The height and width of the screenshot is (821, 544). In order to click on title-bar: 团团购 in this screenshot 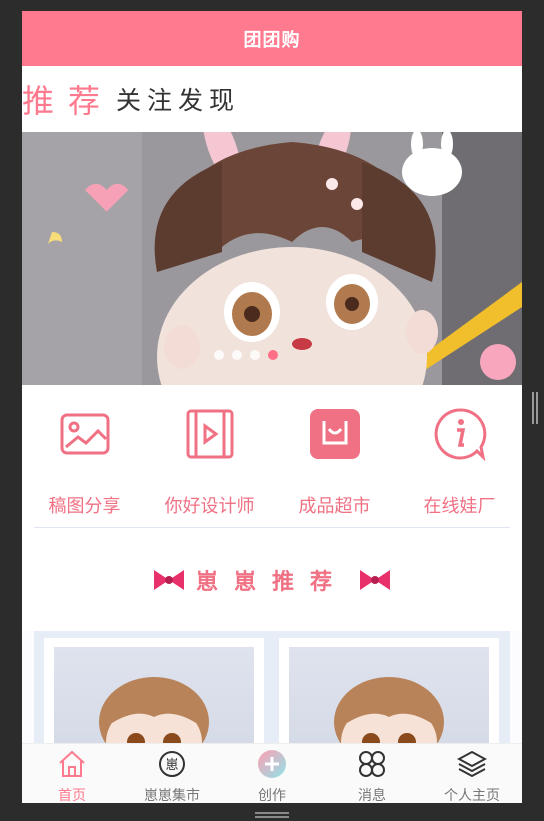, I will do `click(272, 38)`.